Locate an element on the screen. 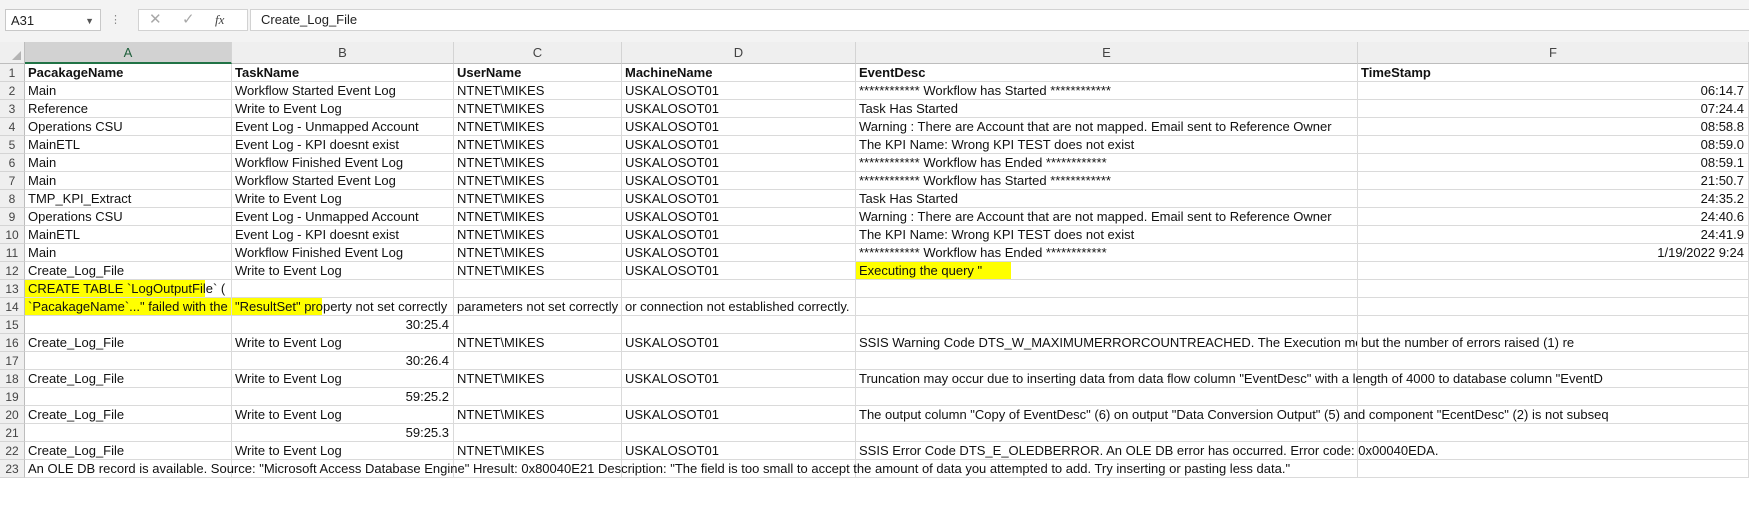 Image resolution: width=1749 pixels, height=513 pixels. cell-b20: Write to Event Log is located at coordinates (343, 415).